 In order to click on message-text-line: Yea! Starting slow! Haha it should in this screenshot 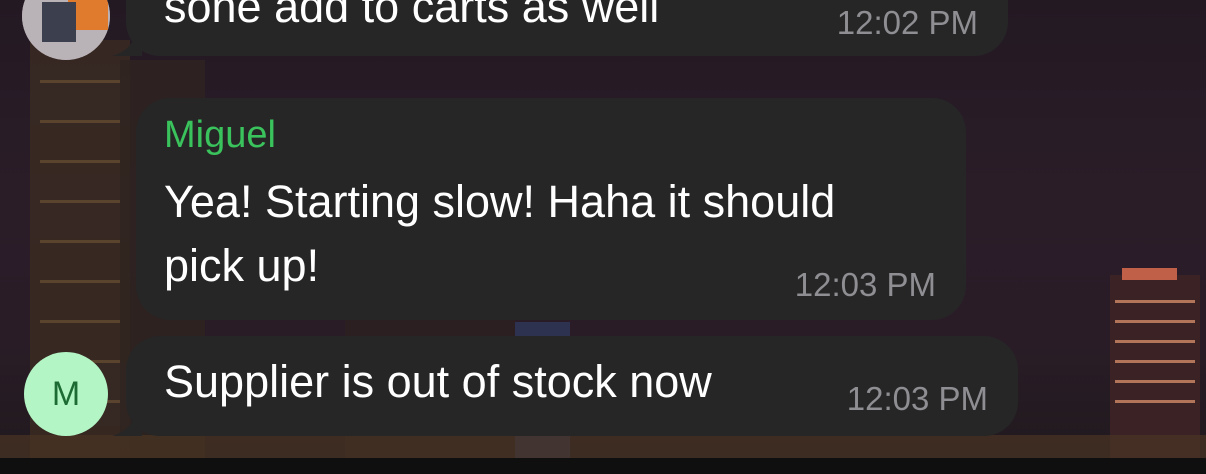, I will do `click(500, 201)`.